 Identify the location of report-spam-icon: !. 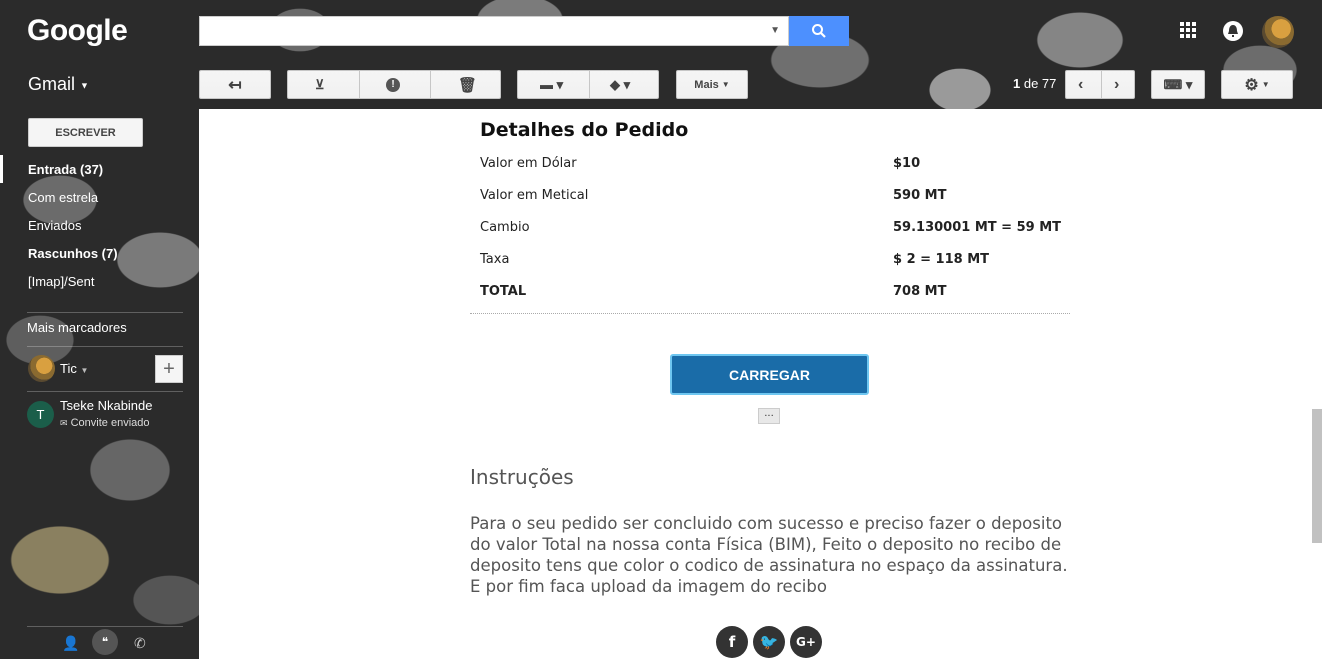
(393, 84).